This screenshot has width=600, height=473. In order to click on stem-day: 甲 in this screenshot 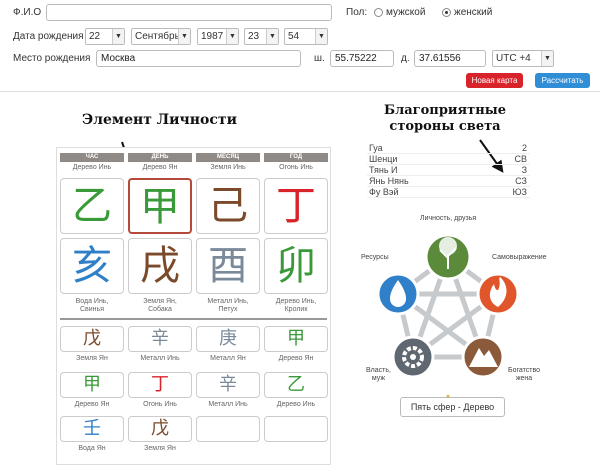, I will do `click(160, 206)`.